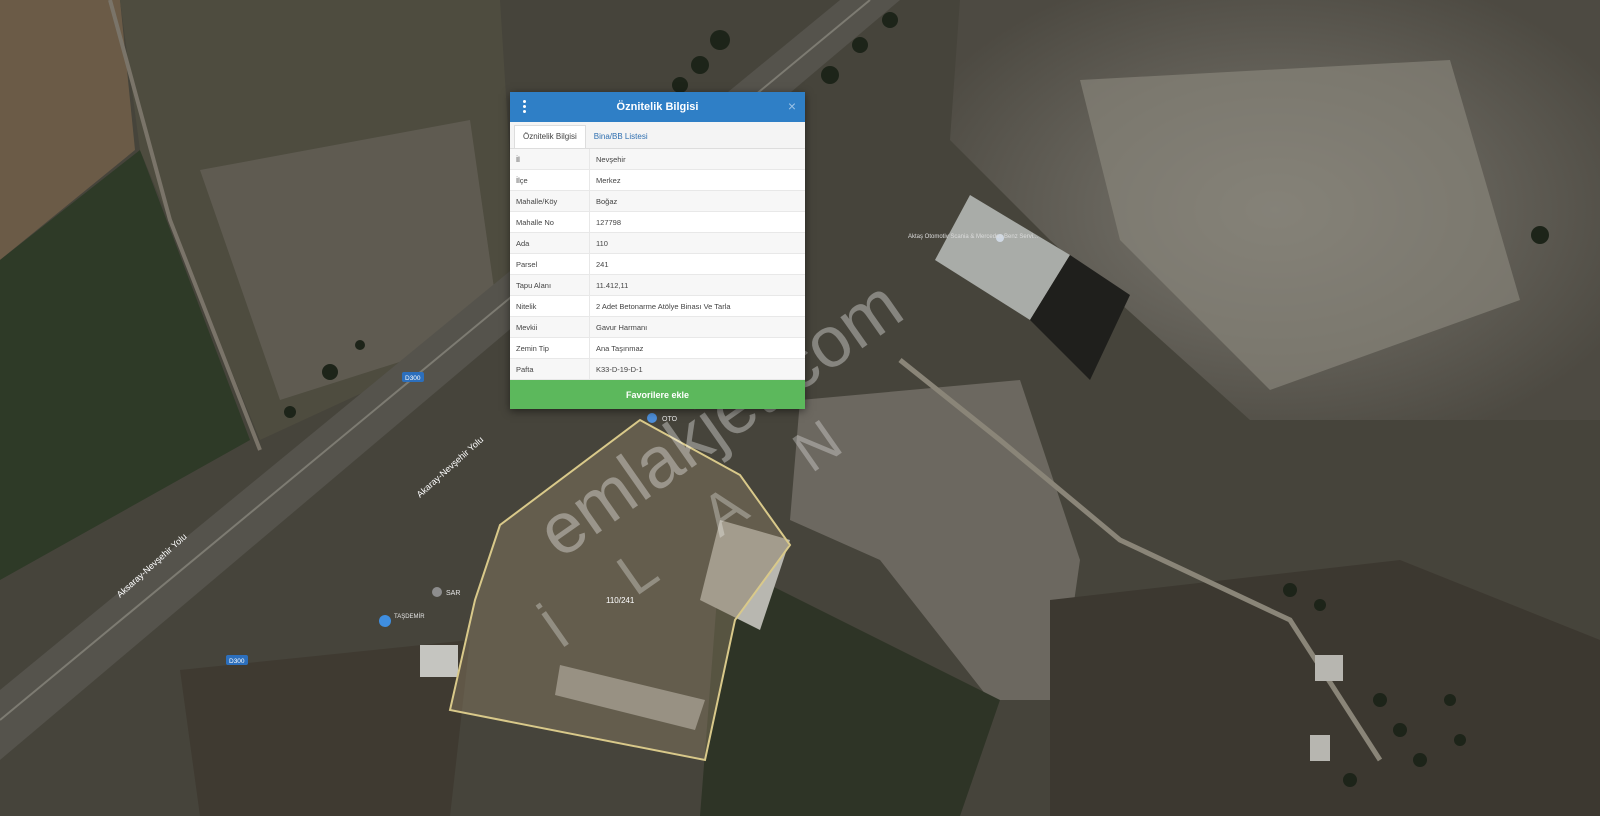 The height and width of the screenshot is (816, 1600). Describe the element at coordinates (550, 327) in the screenshot. I see `row-key: Mevkii` at that location.